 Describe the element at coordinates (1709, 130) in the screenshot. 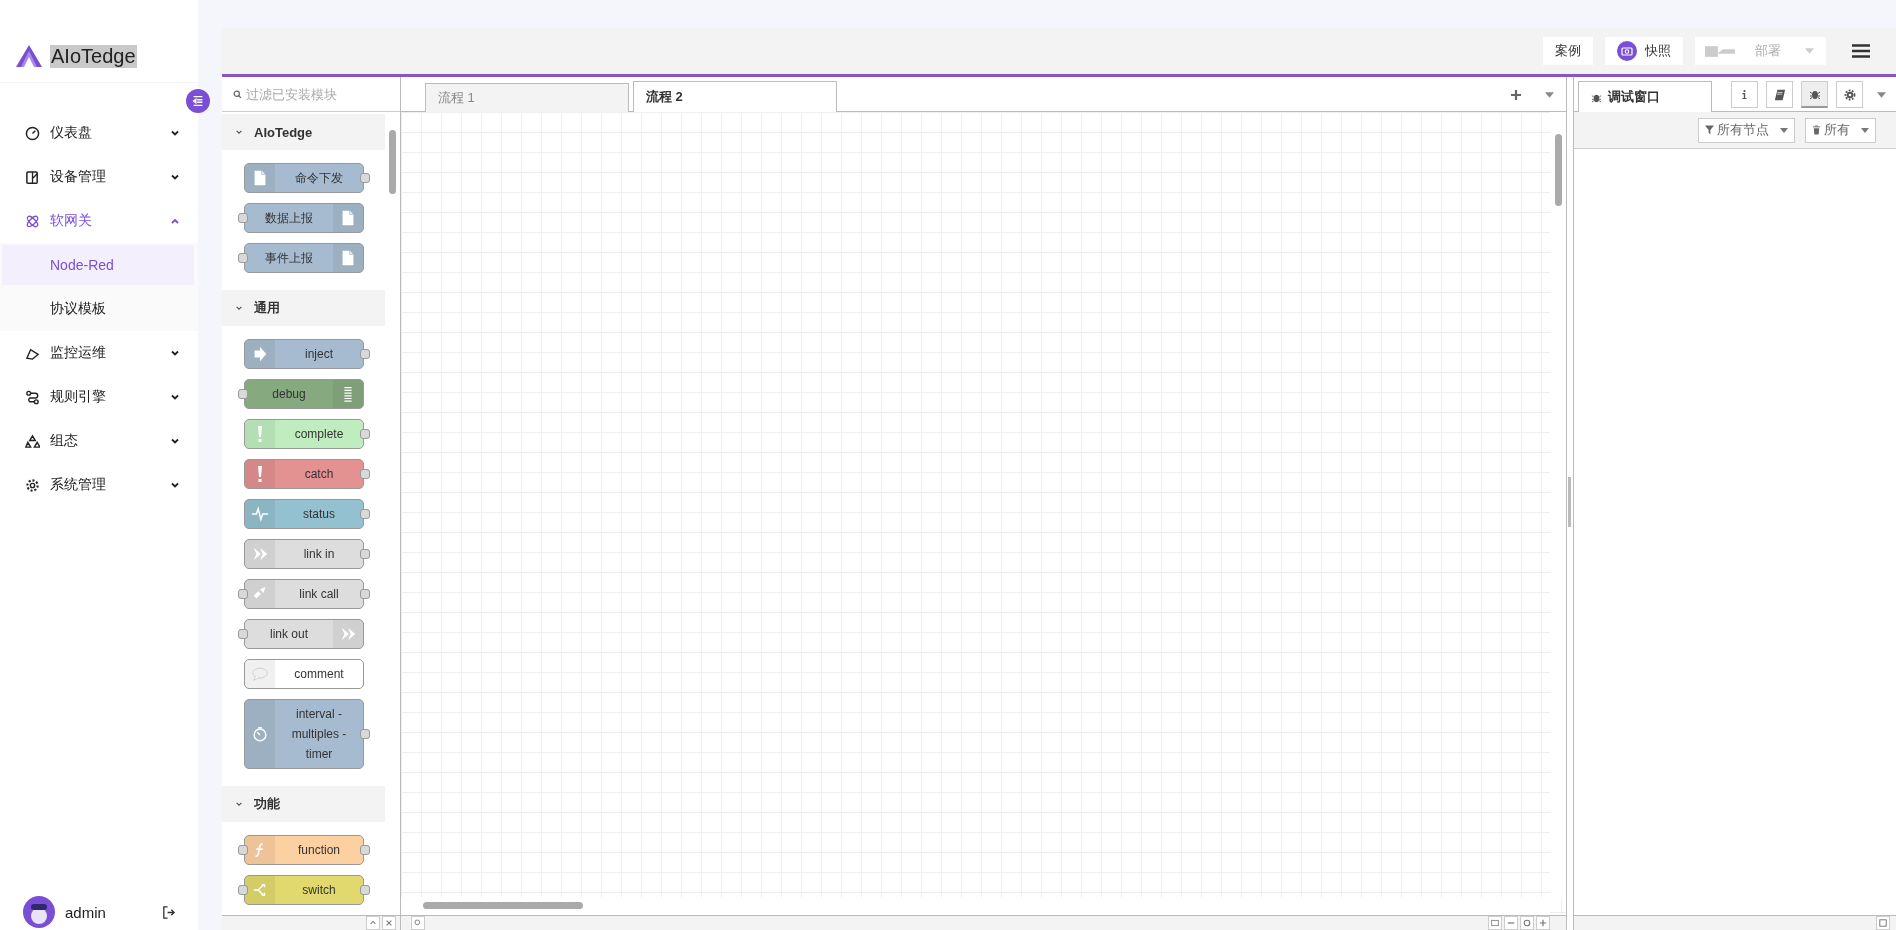

I see `filter-icon` at that location.